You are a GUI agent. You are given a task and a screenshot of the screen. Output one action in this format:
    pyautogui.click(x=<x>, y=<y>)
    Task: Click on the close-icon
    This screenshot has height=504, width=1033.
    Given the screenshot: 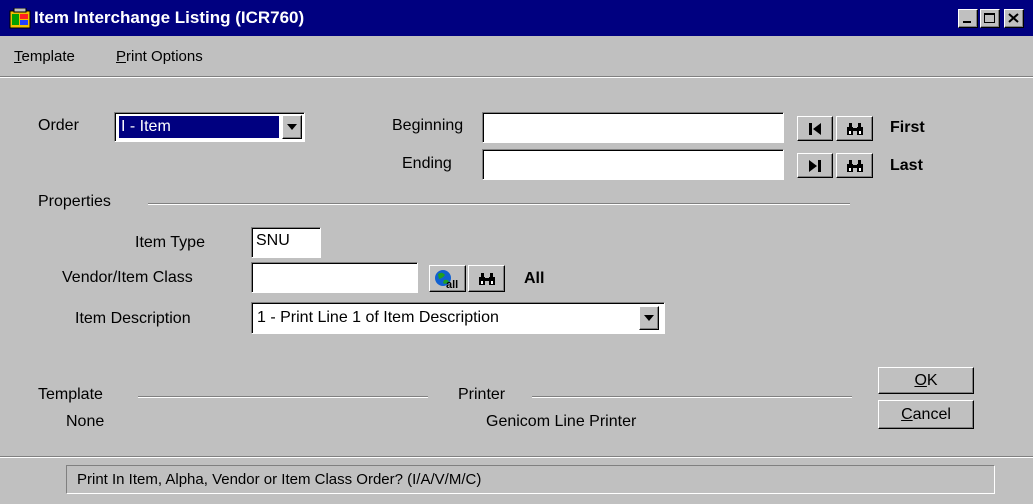 What is the action you would take?
    pyautogui.click(x=1013, y=18)
    